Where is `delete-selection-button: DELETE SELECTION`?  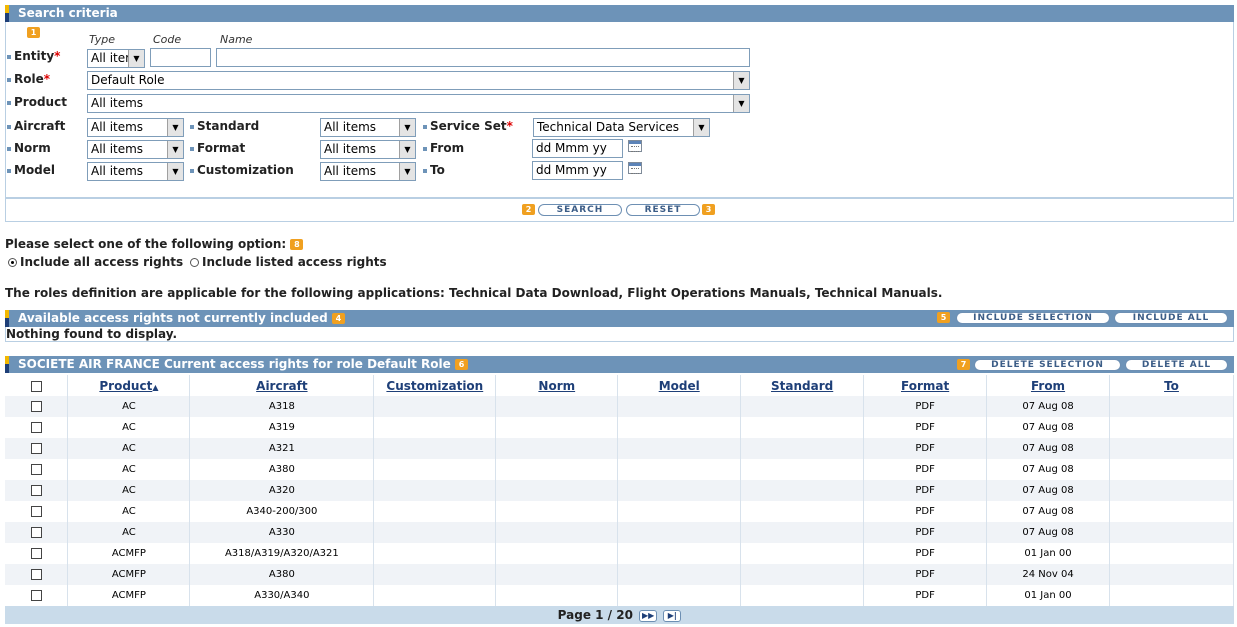 delete-selection-button: DELETE SELECTION is located at coordinates (1047, 365).